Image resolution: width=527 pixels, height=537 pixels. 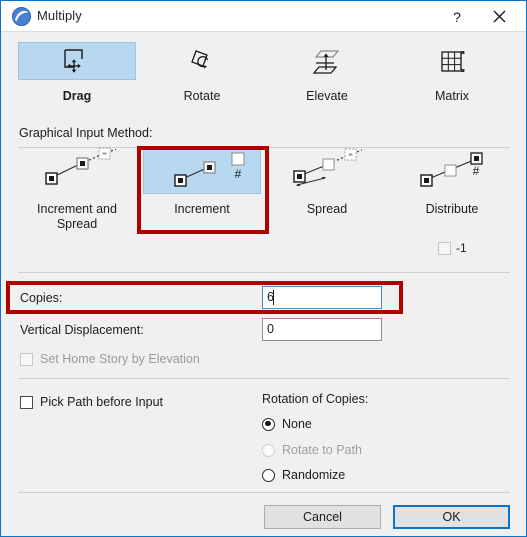 What do you see at coordinates (26, 359) in the screenshot?
I see `set-home-story-checkbox` at bounding box center [26, 359].